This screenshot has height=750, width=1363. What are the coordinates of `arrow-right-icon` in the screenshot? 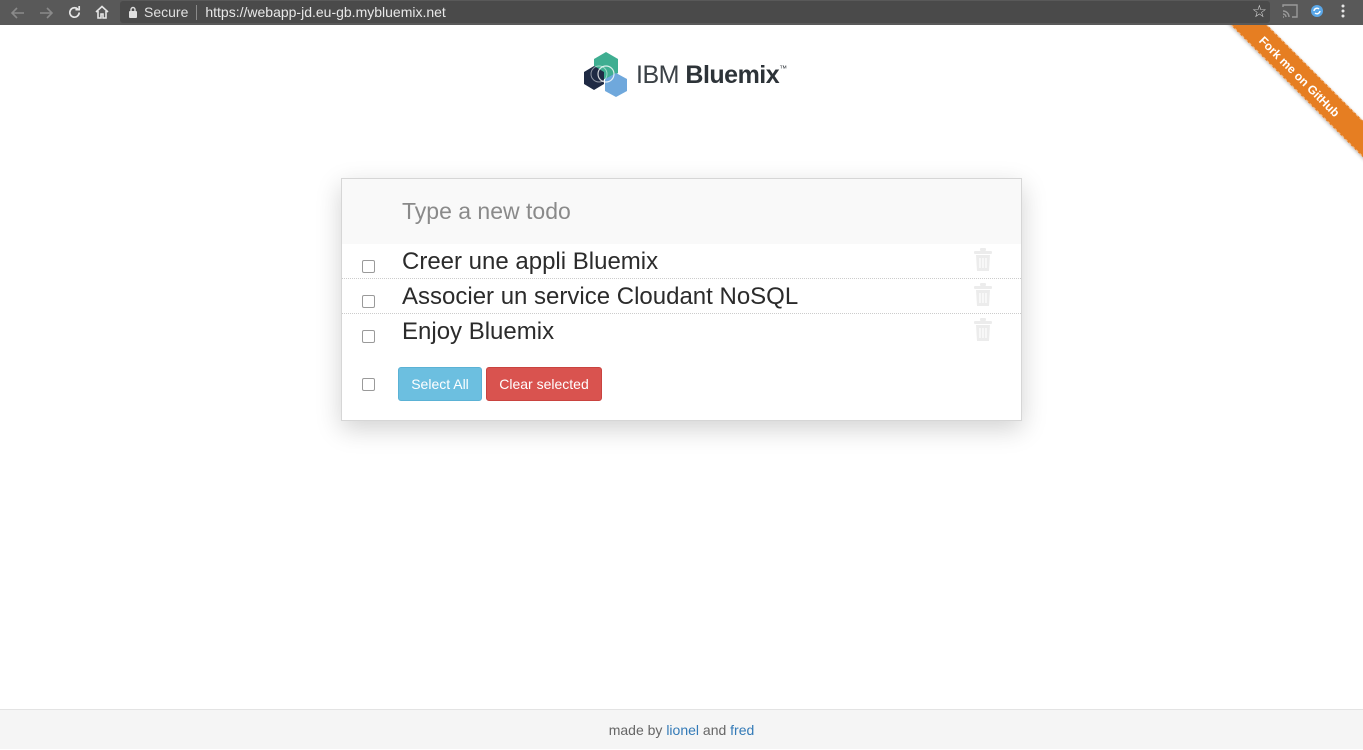 It's located at (46, 12).